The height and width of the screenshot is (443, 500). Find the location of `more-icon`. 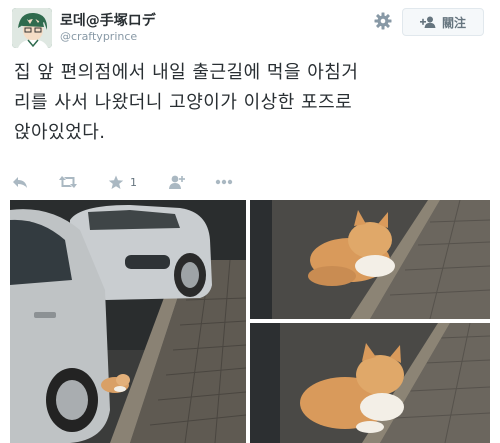

more-icon is located at coordinates (224, 182).